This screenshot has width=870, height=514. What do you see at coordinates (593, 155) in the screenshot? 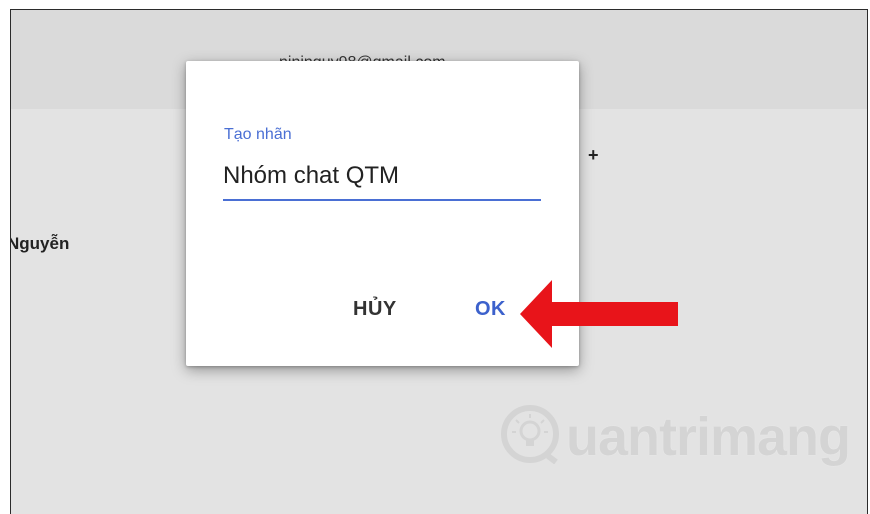
I see `add-icon: +` at bounding box center [593, 155].